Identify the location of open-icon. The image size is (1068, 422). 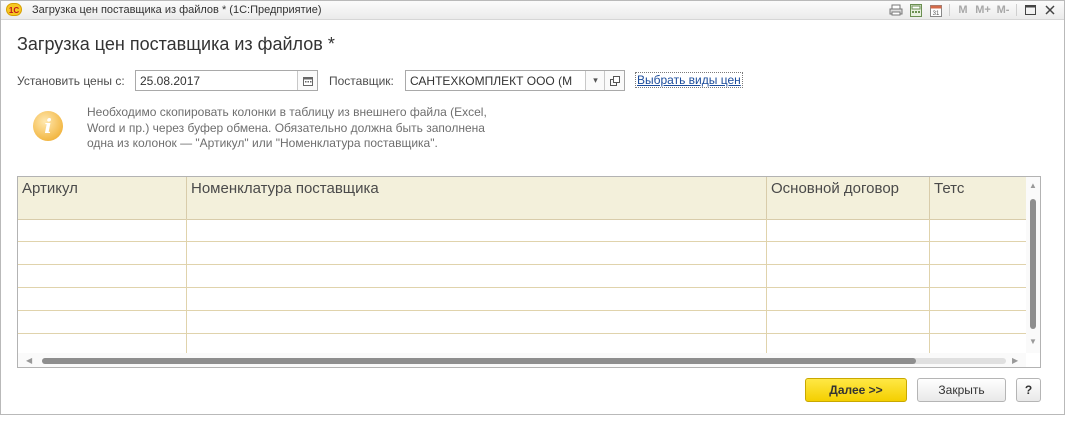
(614, 80).